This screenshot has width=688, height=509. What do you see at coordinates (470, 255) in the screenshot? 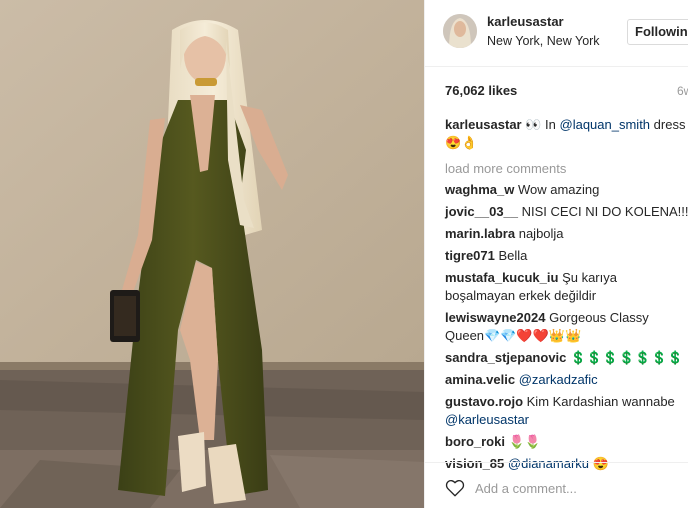
I see `comment-username: tigre071` at bounding box center [470, 255].